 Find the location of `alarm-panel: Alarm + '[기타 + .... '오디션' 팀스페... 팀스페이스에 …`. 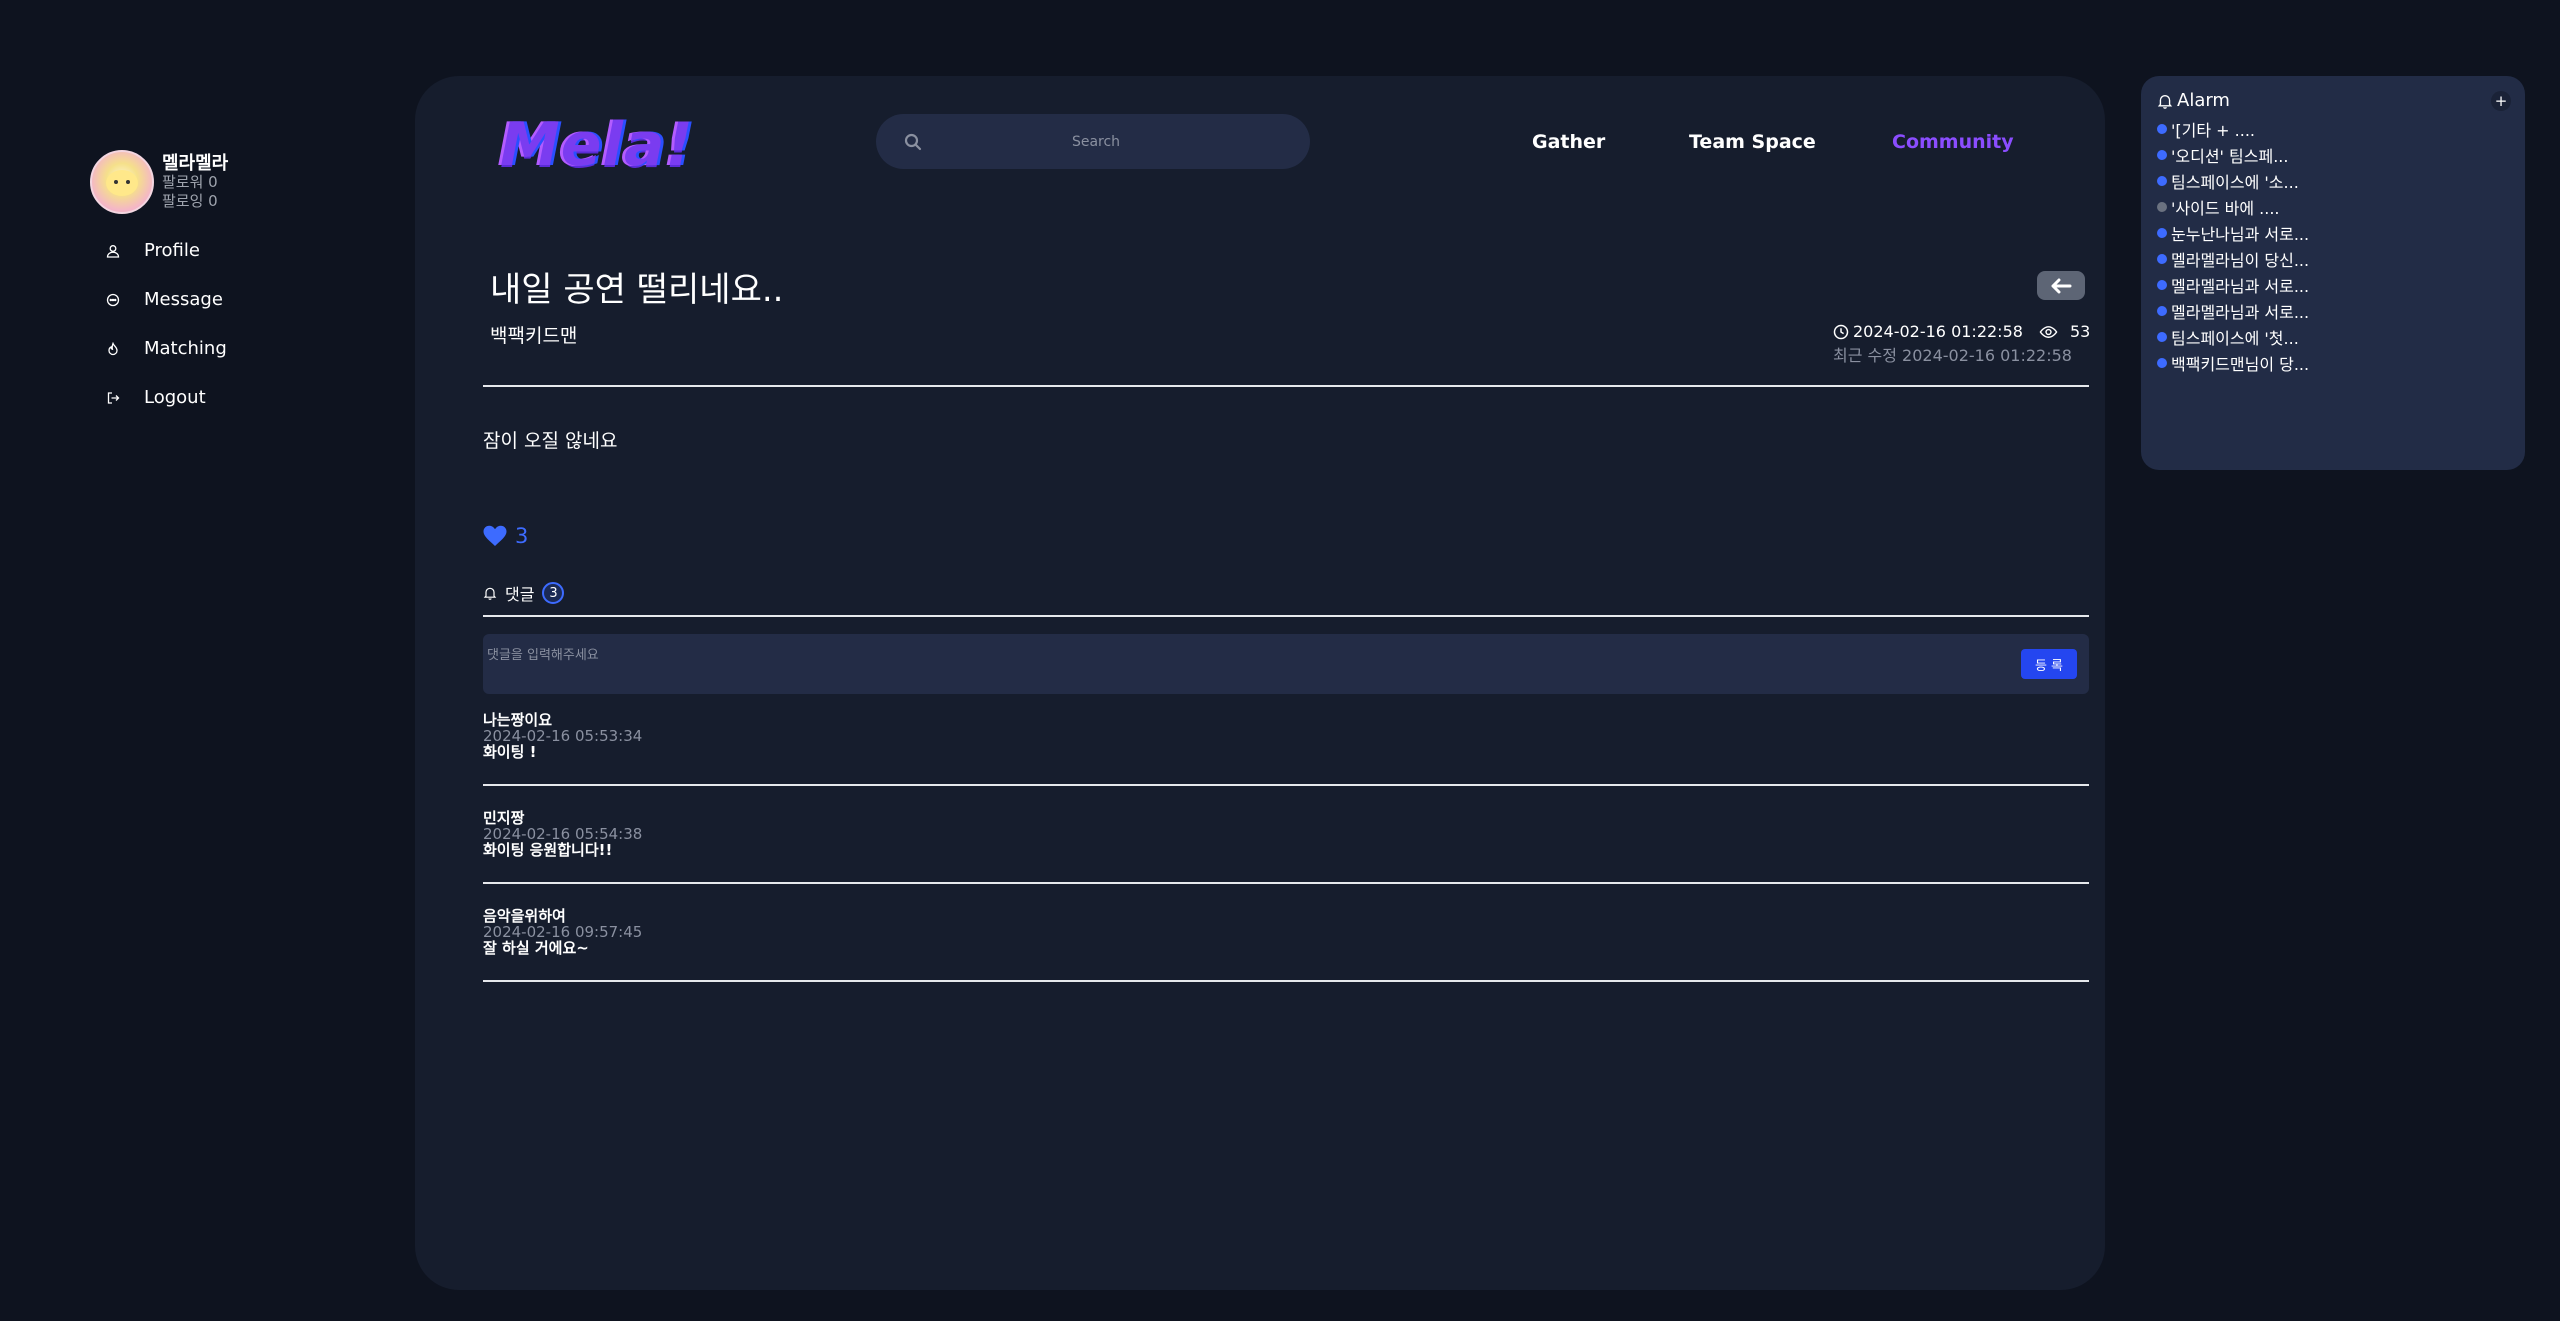

alarm-panel: Alarm + '[기타 + .... '오디션' 팀스페... 팀스페이스에 … is located at coordinates (2333, 273).